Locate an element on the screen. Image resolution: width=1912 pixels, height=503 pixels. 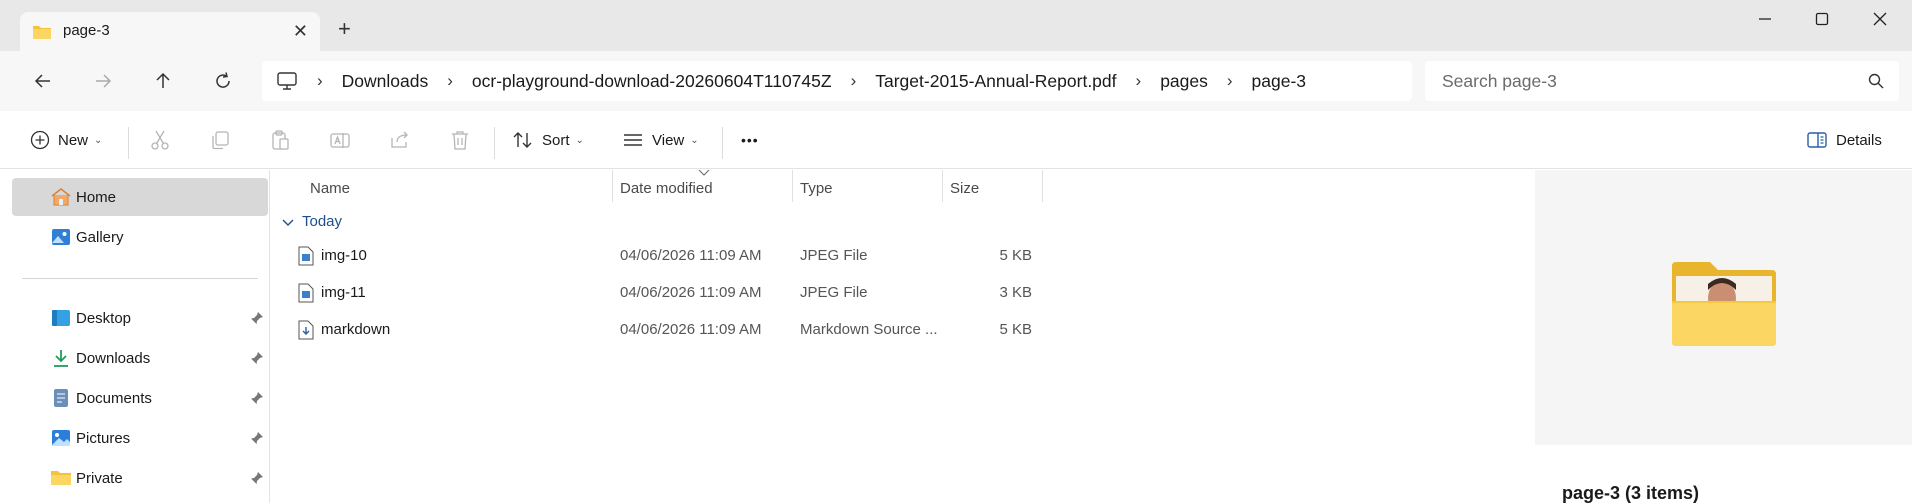
share-icon is located at coordinates (400, 140).